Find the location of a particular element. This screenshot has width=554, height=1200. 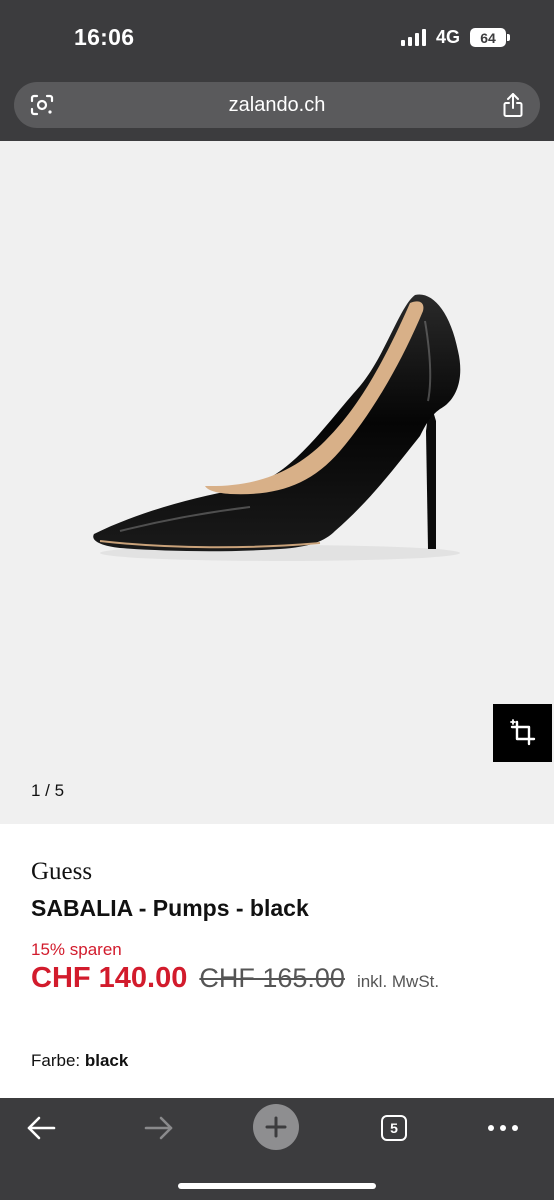

battery-icon: 64 is located at coordinates (490, 37).